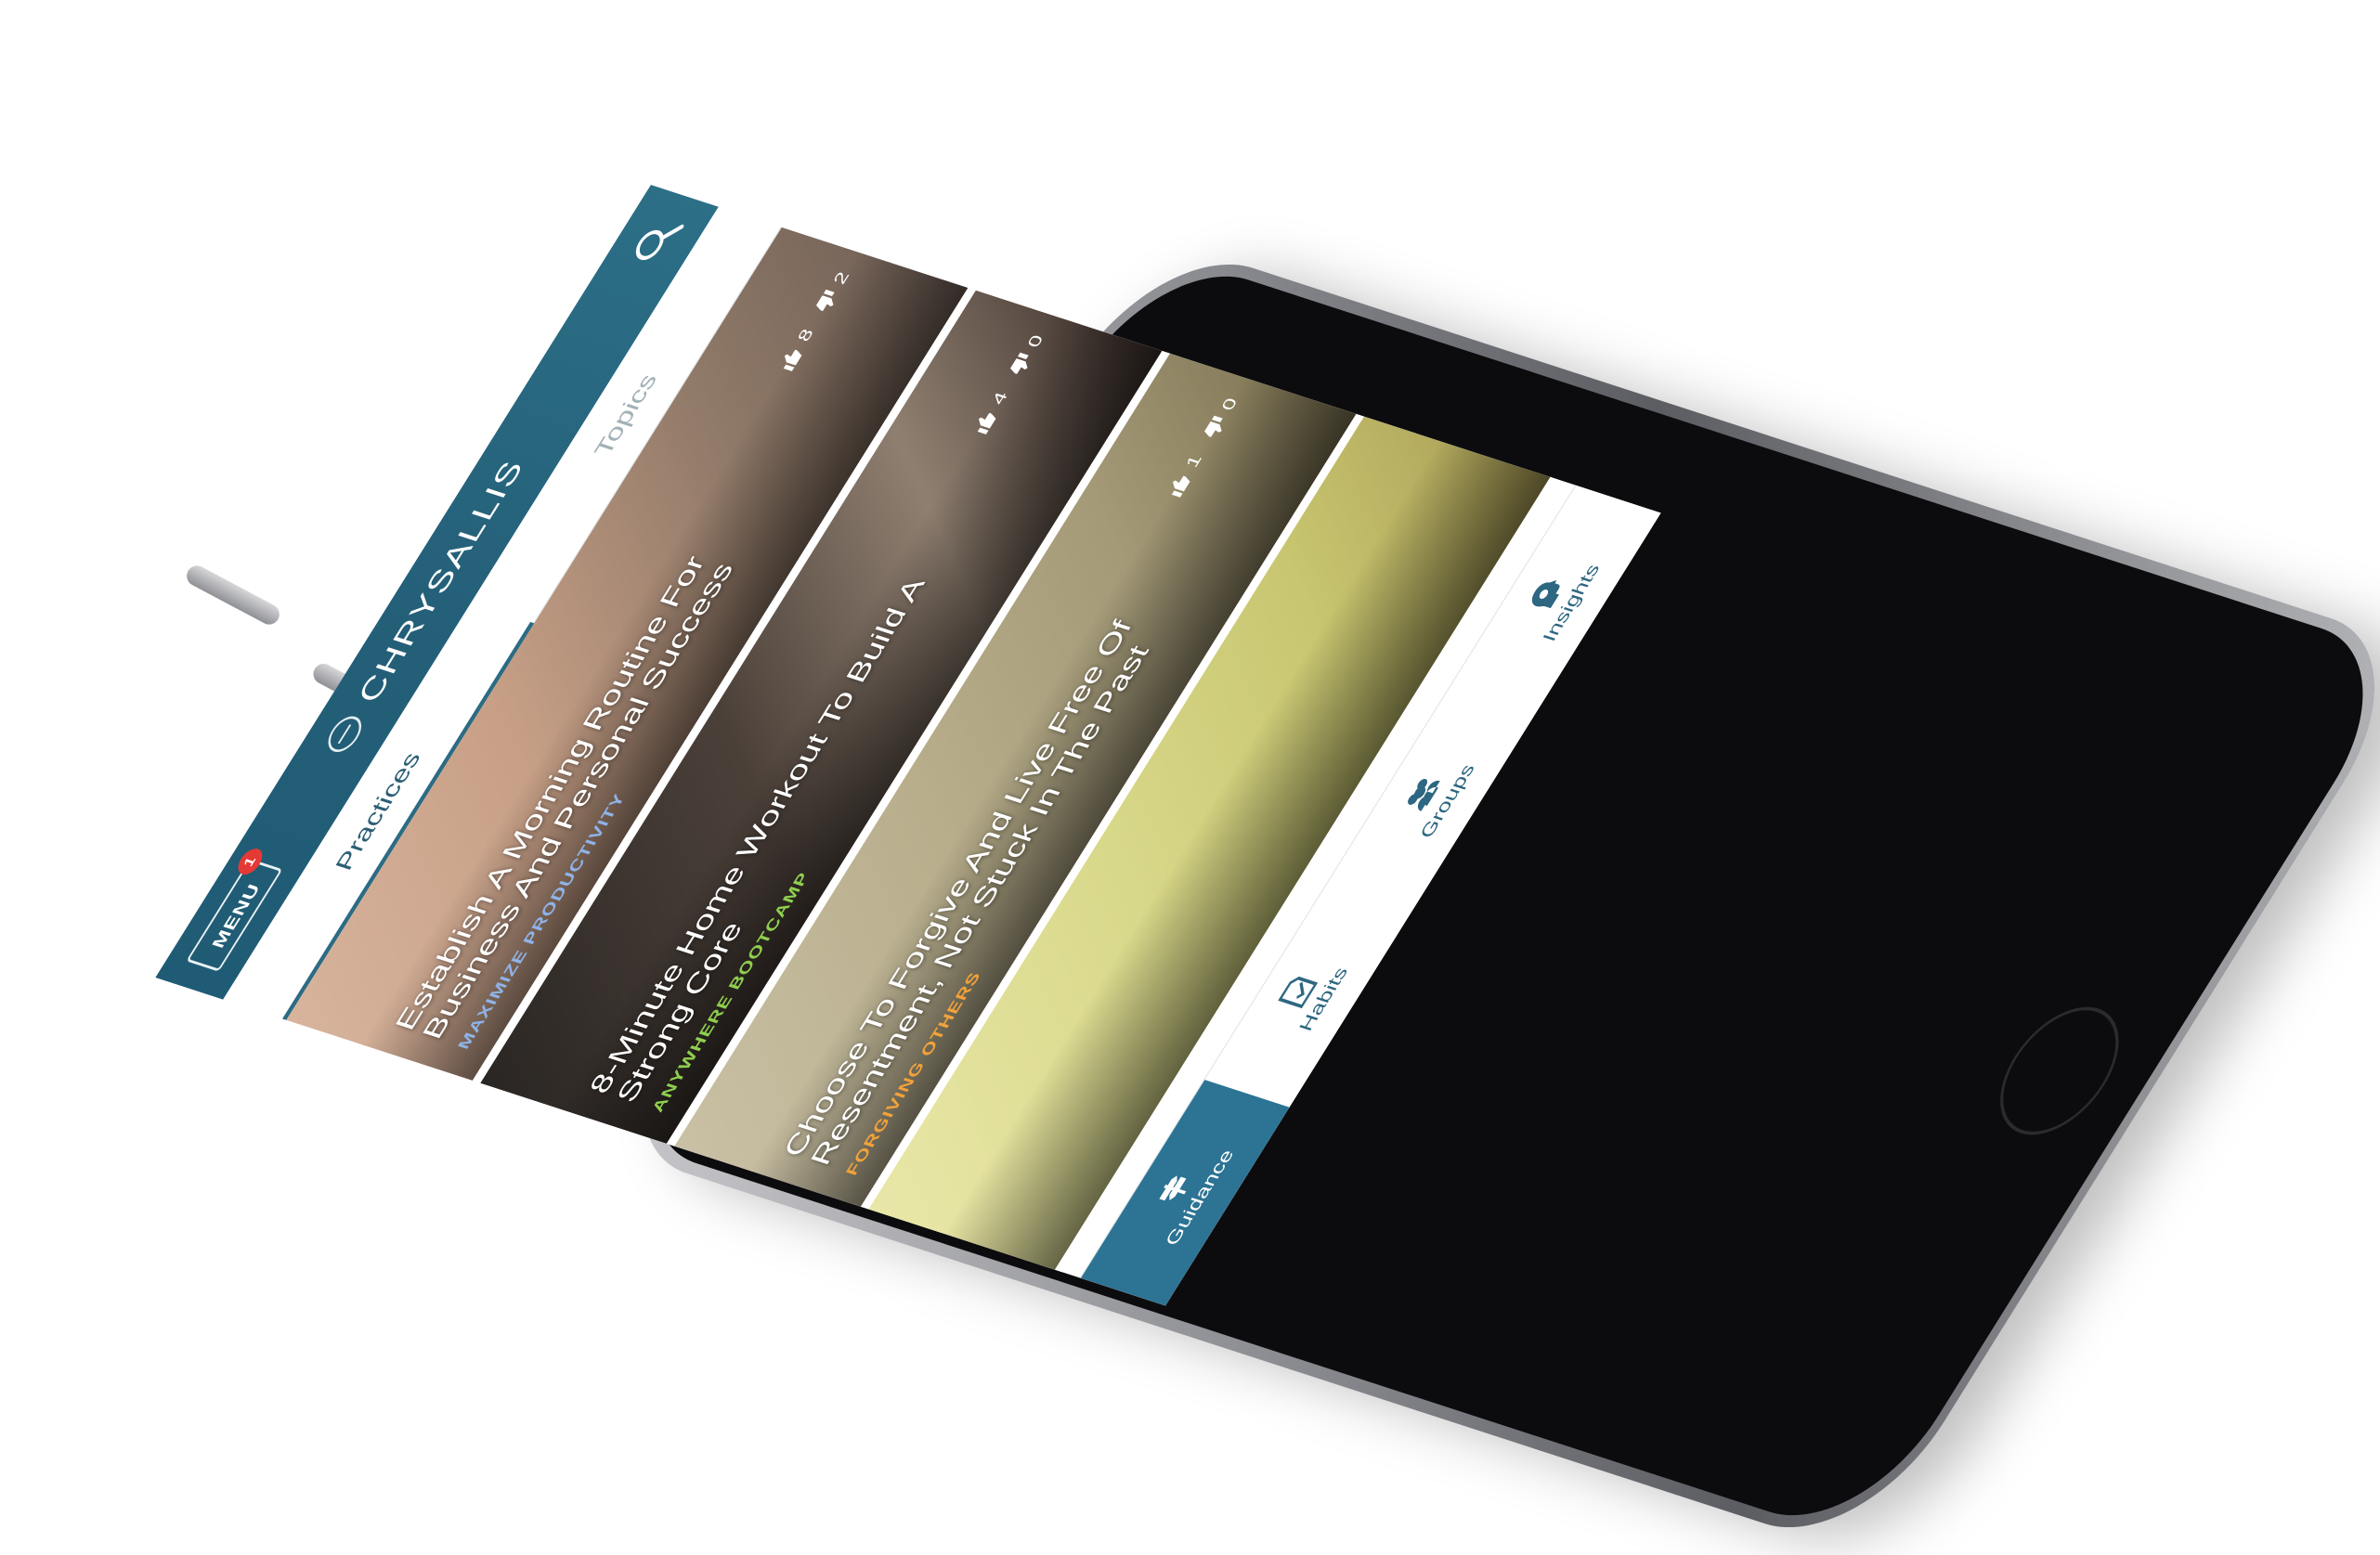 Image resolution: width=2380 pixels, height=1555 pixels. Describe the element at coordinates (2059, 1070) in the screenshot. I see `home-button` at that location.